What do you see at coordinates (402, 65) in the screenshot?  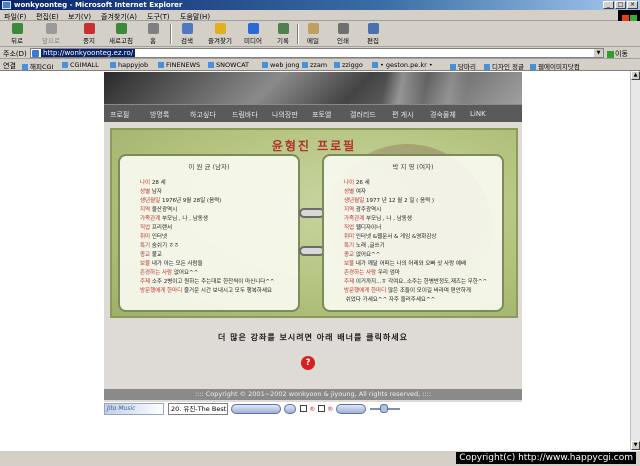 I see `link-item: • geston.pe.kr •` at bounding box center [402, 65].